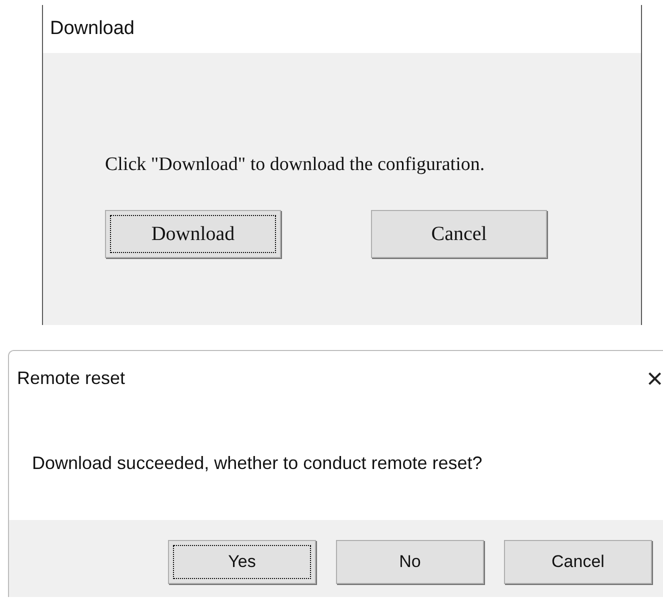  What do you see at coordinates (193, 234) in the screenshot?
I see `dialog-button: Download` at bounding box center [193, 234].